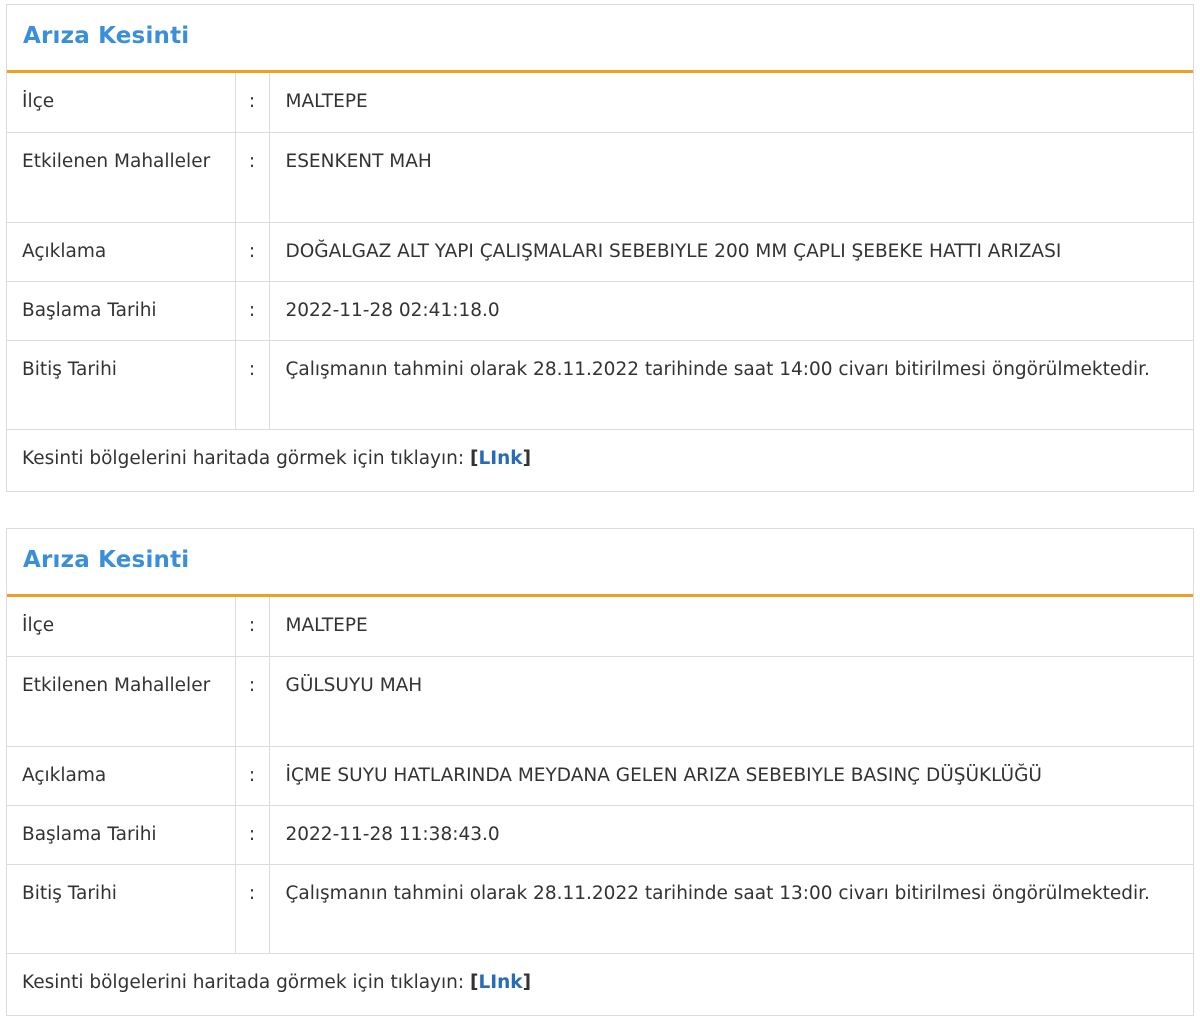 The width and height of the screenshot is (1200, 1026). I want to click on neighborhoods-value: GÜLSUYU MAH, so click(731, 701).